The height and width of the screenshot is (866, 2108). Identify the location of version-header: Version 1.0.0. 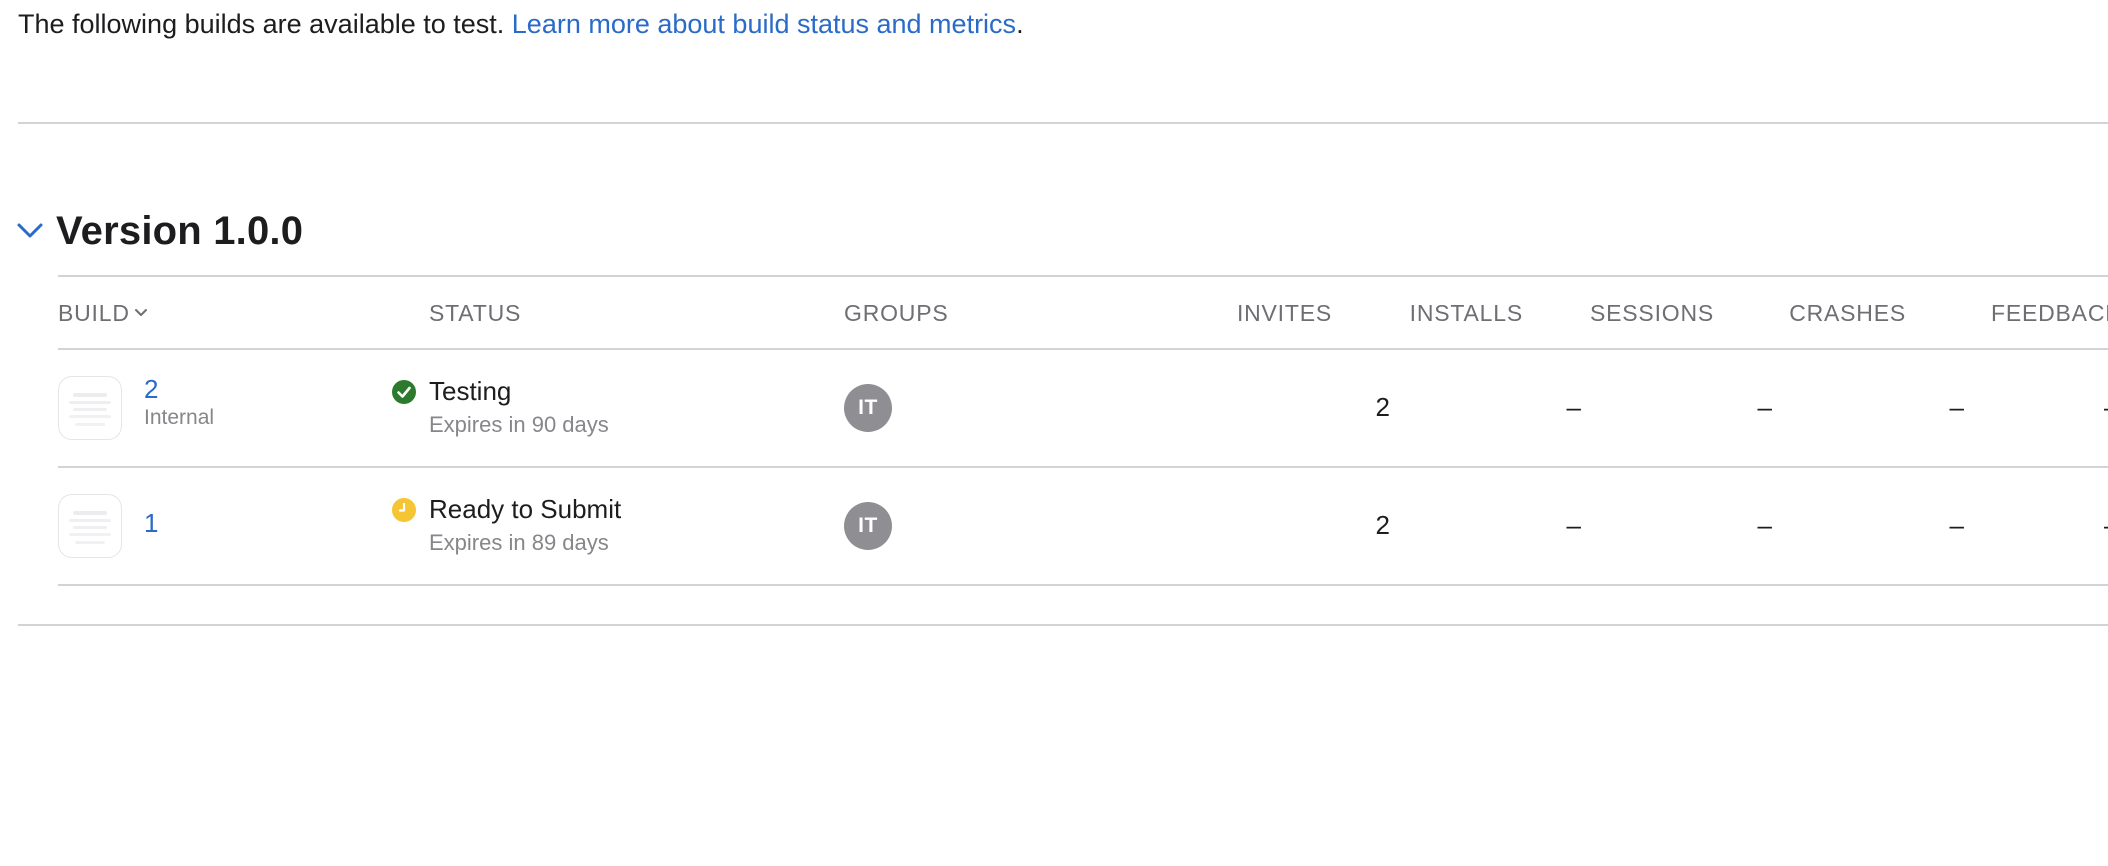
(158, 231).